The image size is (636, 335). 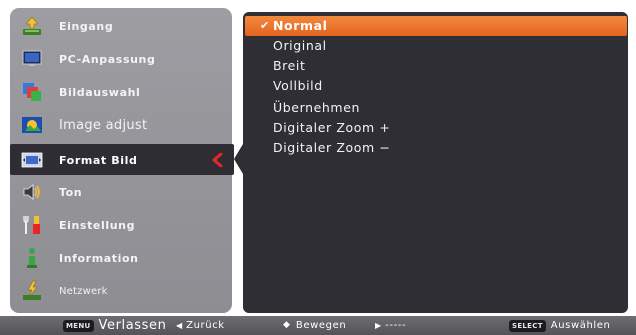 I want to click on selection-arrow-icon, so click(x=217, y=160).